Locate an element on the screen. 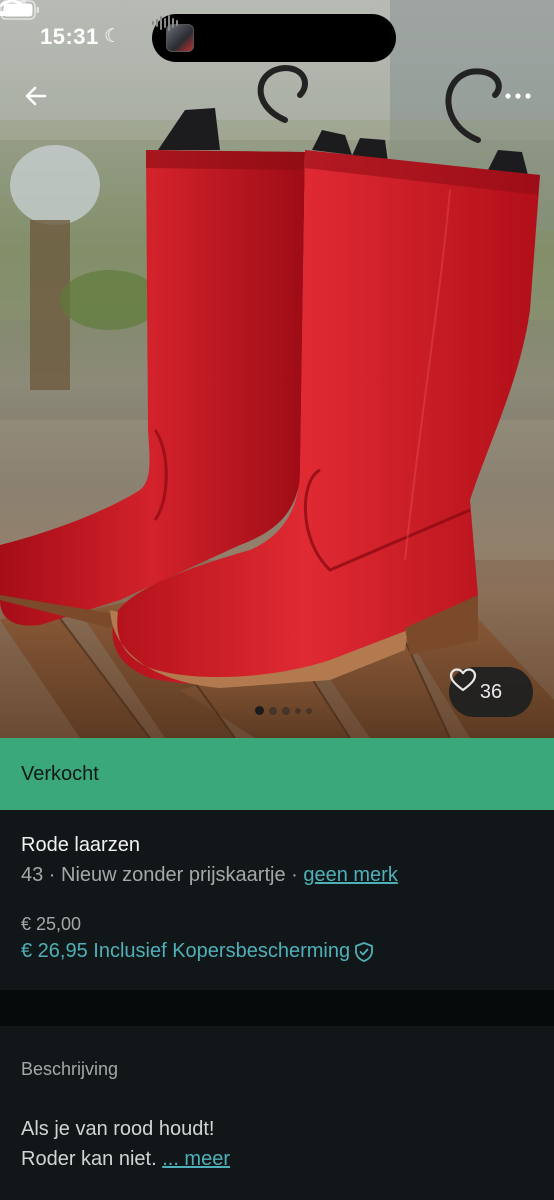 The height and width of the screenshot is (1200, 554). more-horizontal-icon is located at coordinates (518, 96).